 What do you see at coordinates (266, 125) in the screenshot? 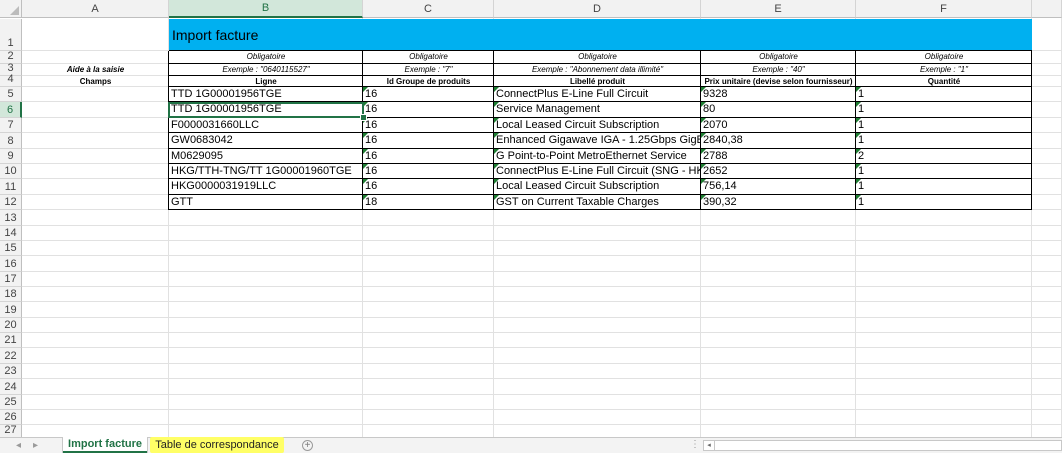
I see `table-cell: F0000031660LLC` at bounding box center [266, 125].